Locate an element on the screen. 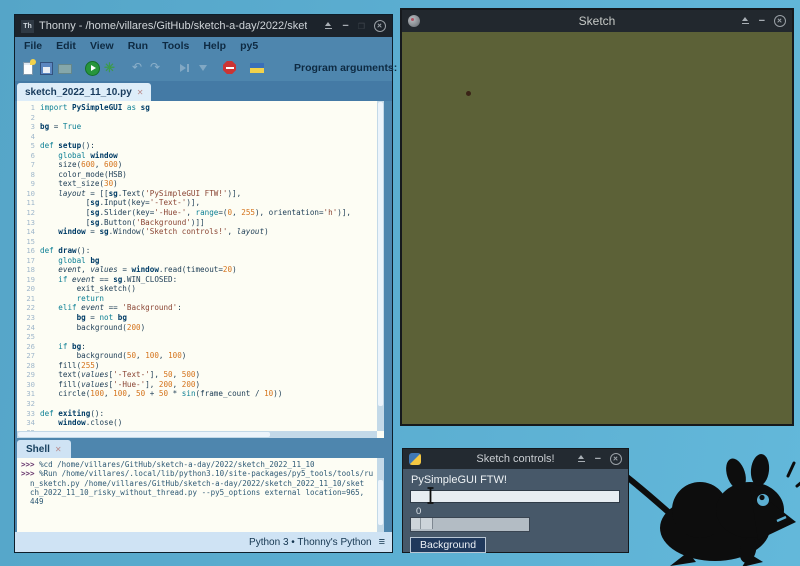 Image resolution: width=800 pixels, height=566 pixels. shell-tab-bar: Shell ✕ is located at coordinates (203, 448).